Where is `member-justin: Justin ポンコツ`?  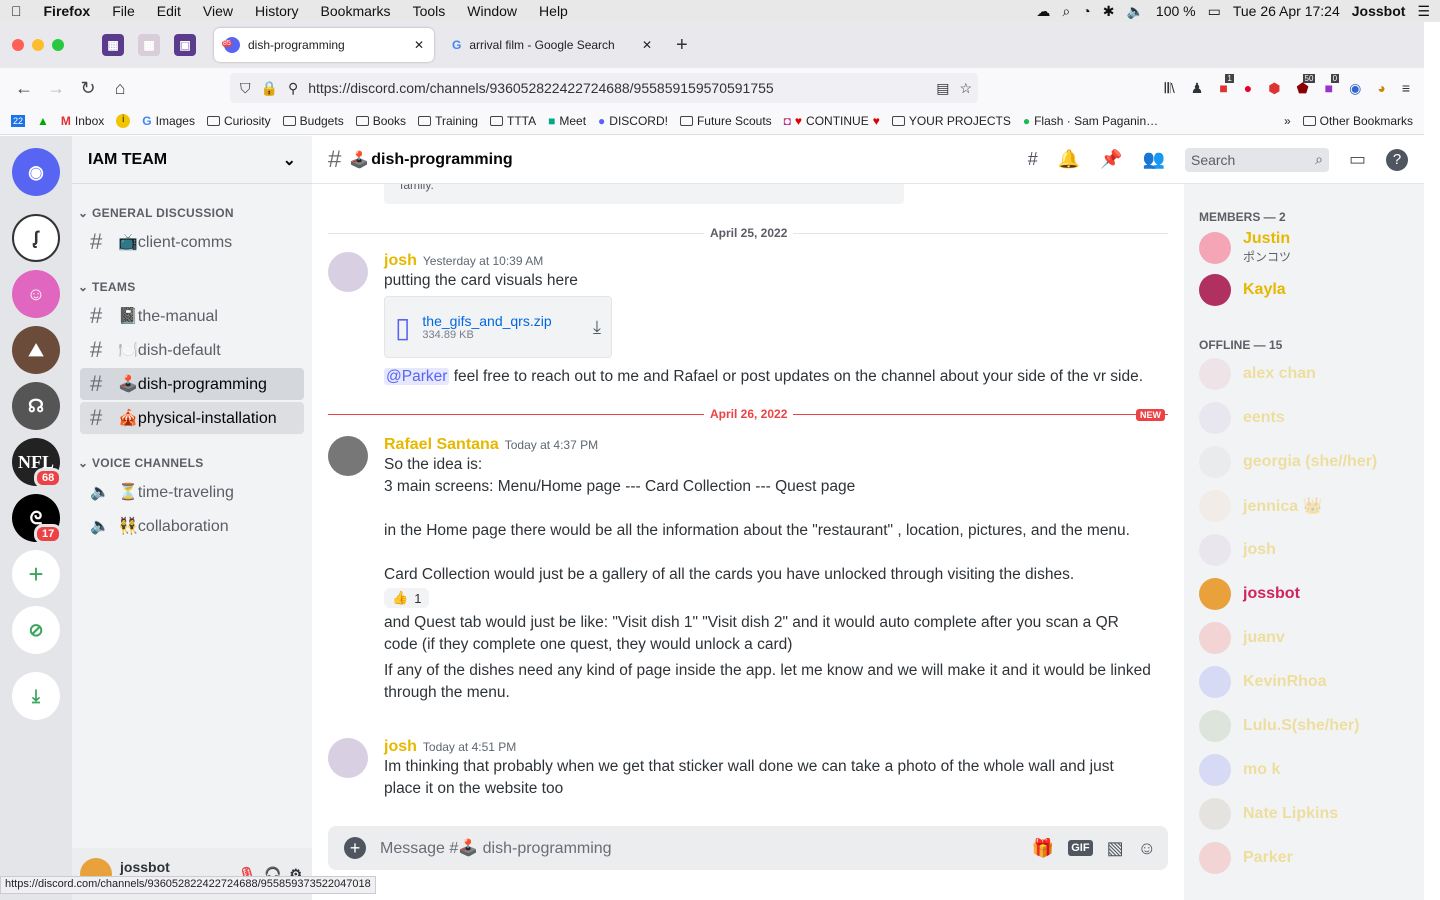 member-justin: Justin ポンコツ is located at coordinates (1245, 247).